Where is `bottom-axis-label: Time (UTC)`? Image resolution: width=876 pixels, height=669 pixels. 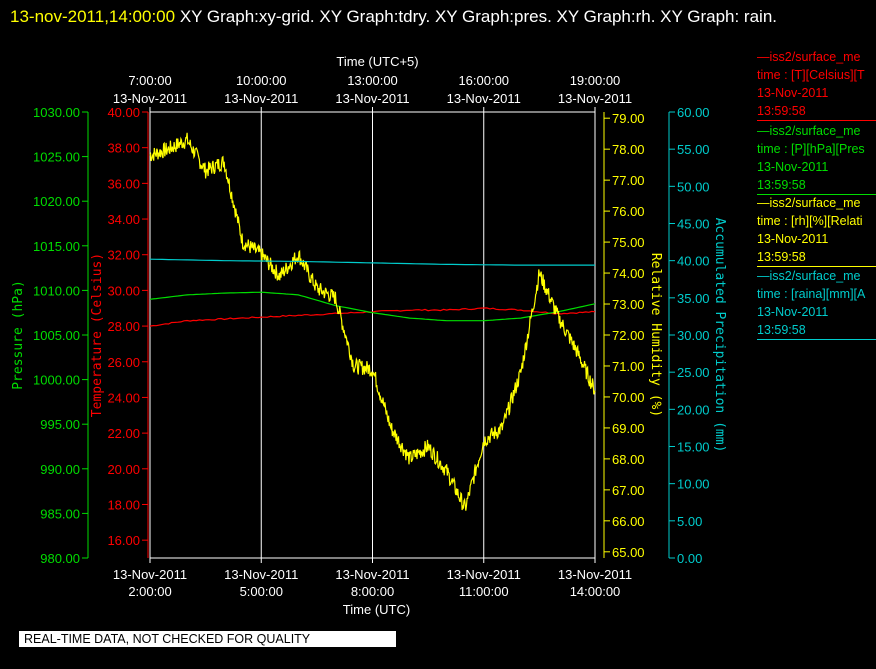 bottom-axis-label: Time (UTC) is located at coordinates (376, 609).